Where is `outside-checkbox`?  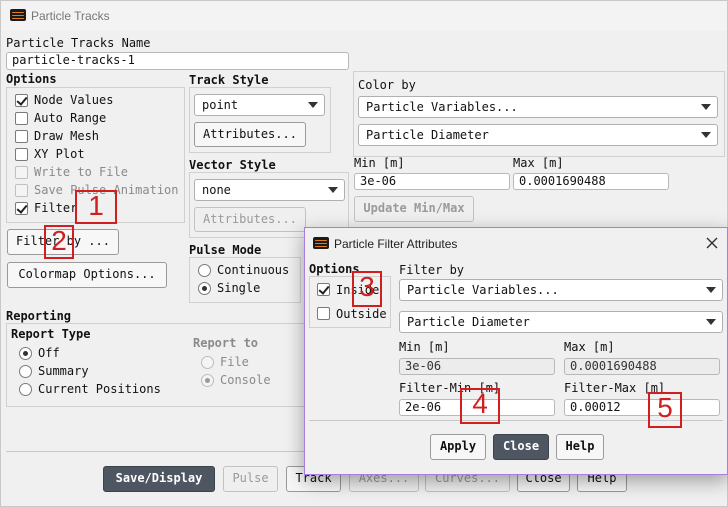 outside-checkbox is located at coordinates (323, 313).